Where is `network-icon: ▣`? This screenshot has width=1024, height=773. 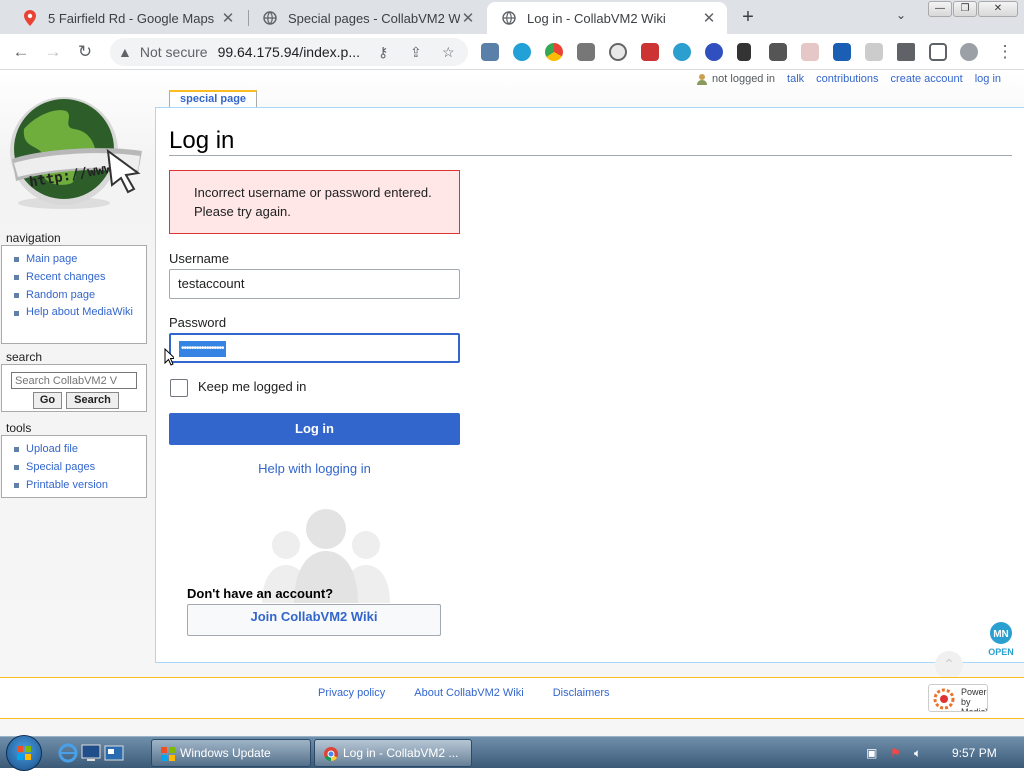
network-icon: ▣ is located at coordinates (871, 753).